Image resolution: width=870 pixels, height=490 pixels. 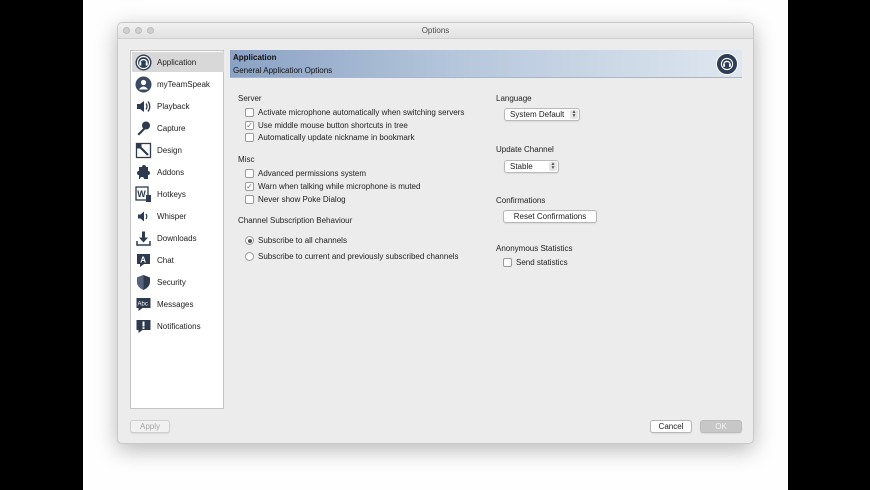 I want to click on subscription-option-all: Subscribe to all channels, so click(x=296, y=240).